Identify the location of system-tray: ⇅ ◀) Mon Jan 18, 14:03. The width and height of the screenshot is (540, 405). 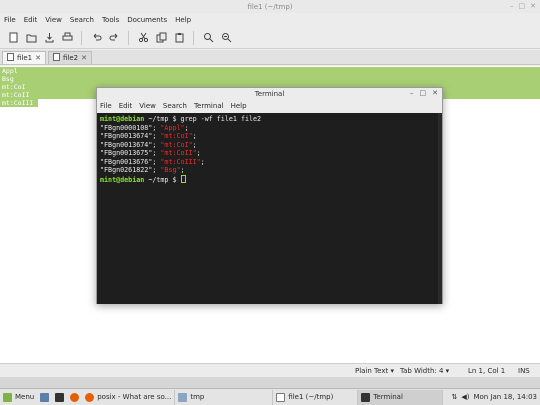
(494, 397).